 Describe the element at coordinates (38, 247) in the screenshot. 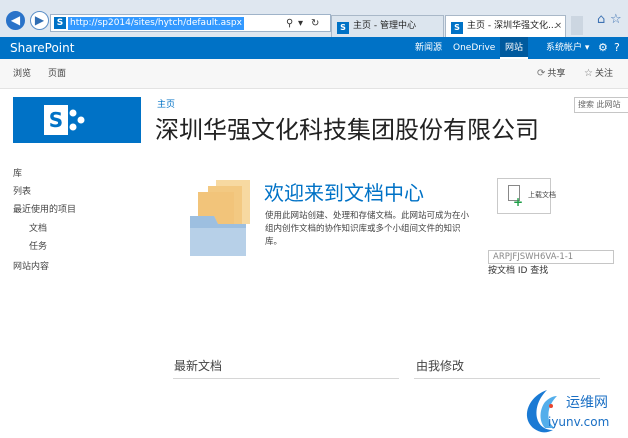

I see `nav-item-tasks: 任务` at that location.